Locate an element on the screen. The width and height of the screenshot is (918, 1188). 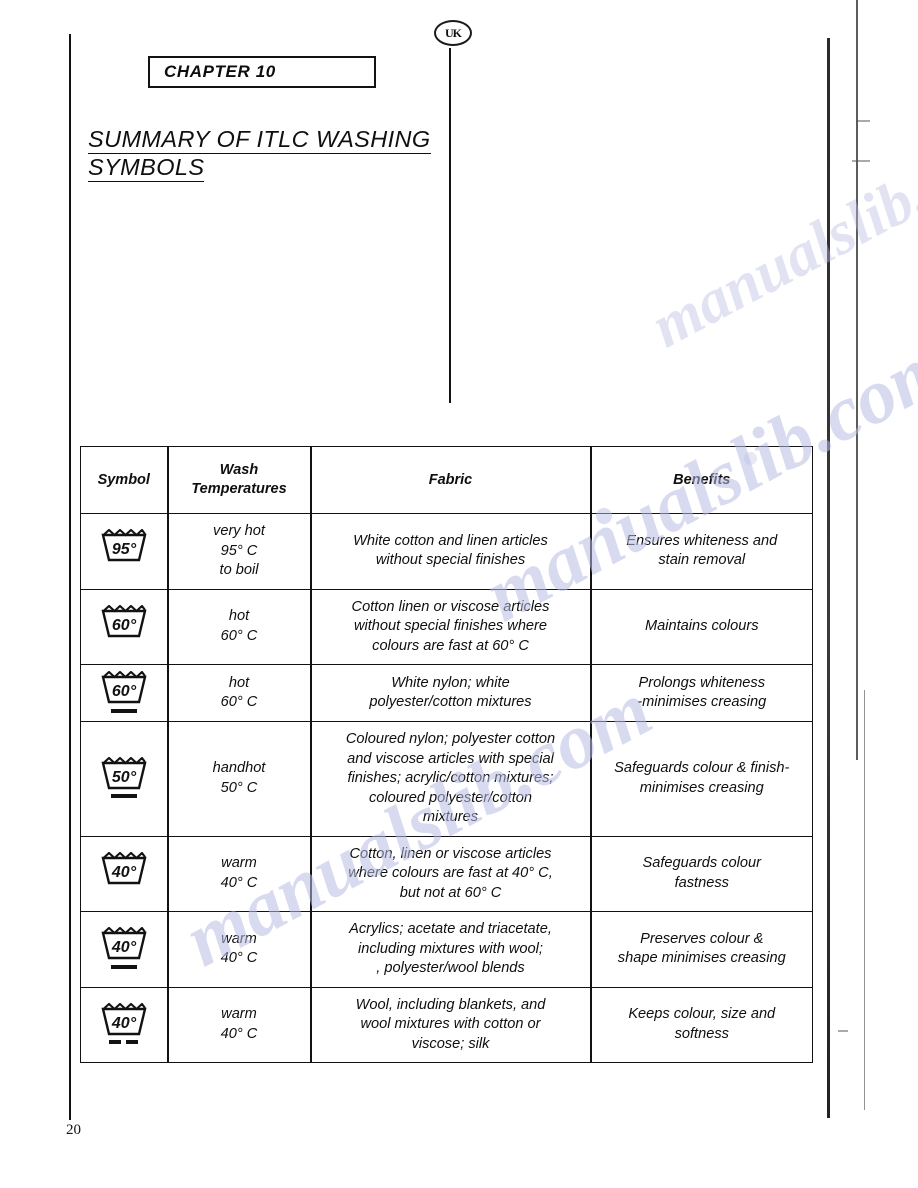
page-title: SUMMARY OF ITLC WASHING SYMBOLS is located at coordinates (288, 154).